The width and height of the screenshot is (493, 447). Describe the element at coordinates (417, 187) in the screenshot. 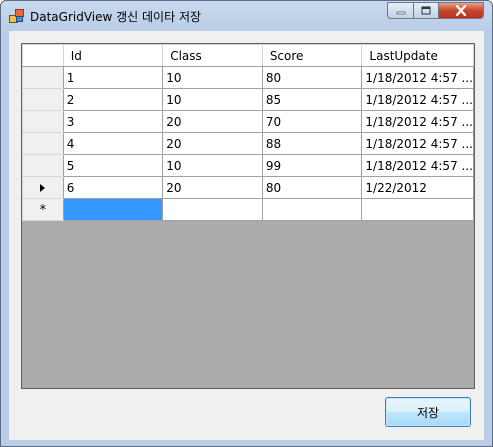

I see `cell-lastupdate: 1/22/2012` at that location.